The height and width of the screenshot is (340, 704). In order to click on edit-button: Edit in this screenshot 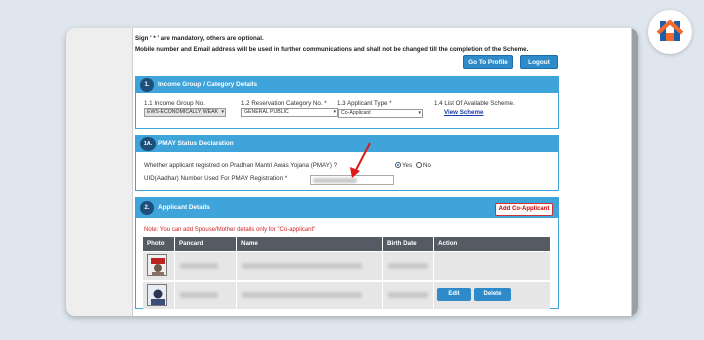, I will do `click(454, 294)`.